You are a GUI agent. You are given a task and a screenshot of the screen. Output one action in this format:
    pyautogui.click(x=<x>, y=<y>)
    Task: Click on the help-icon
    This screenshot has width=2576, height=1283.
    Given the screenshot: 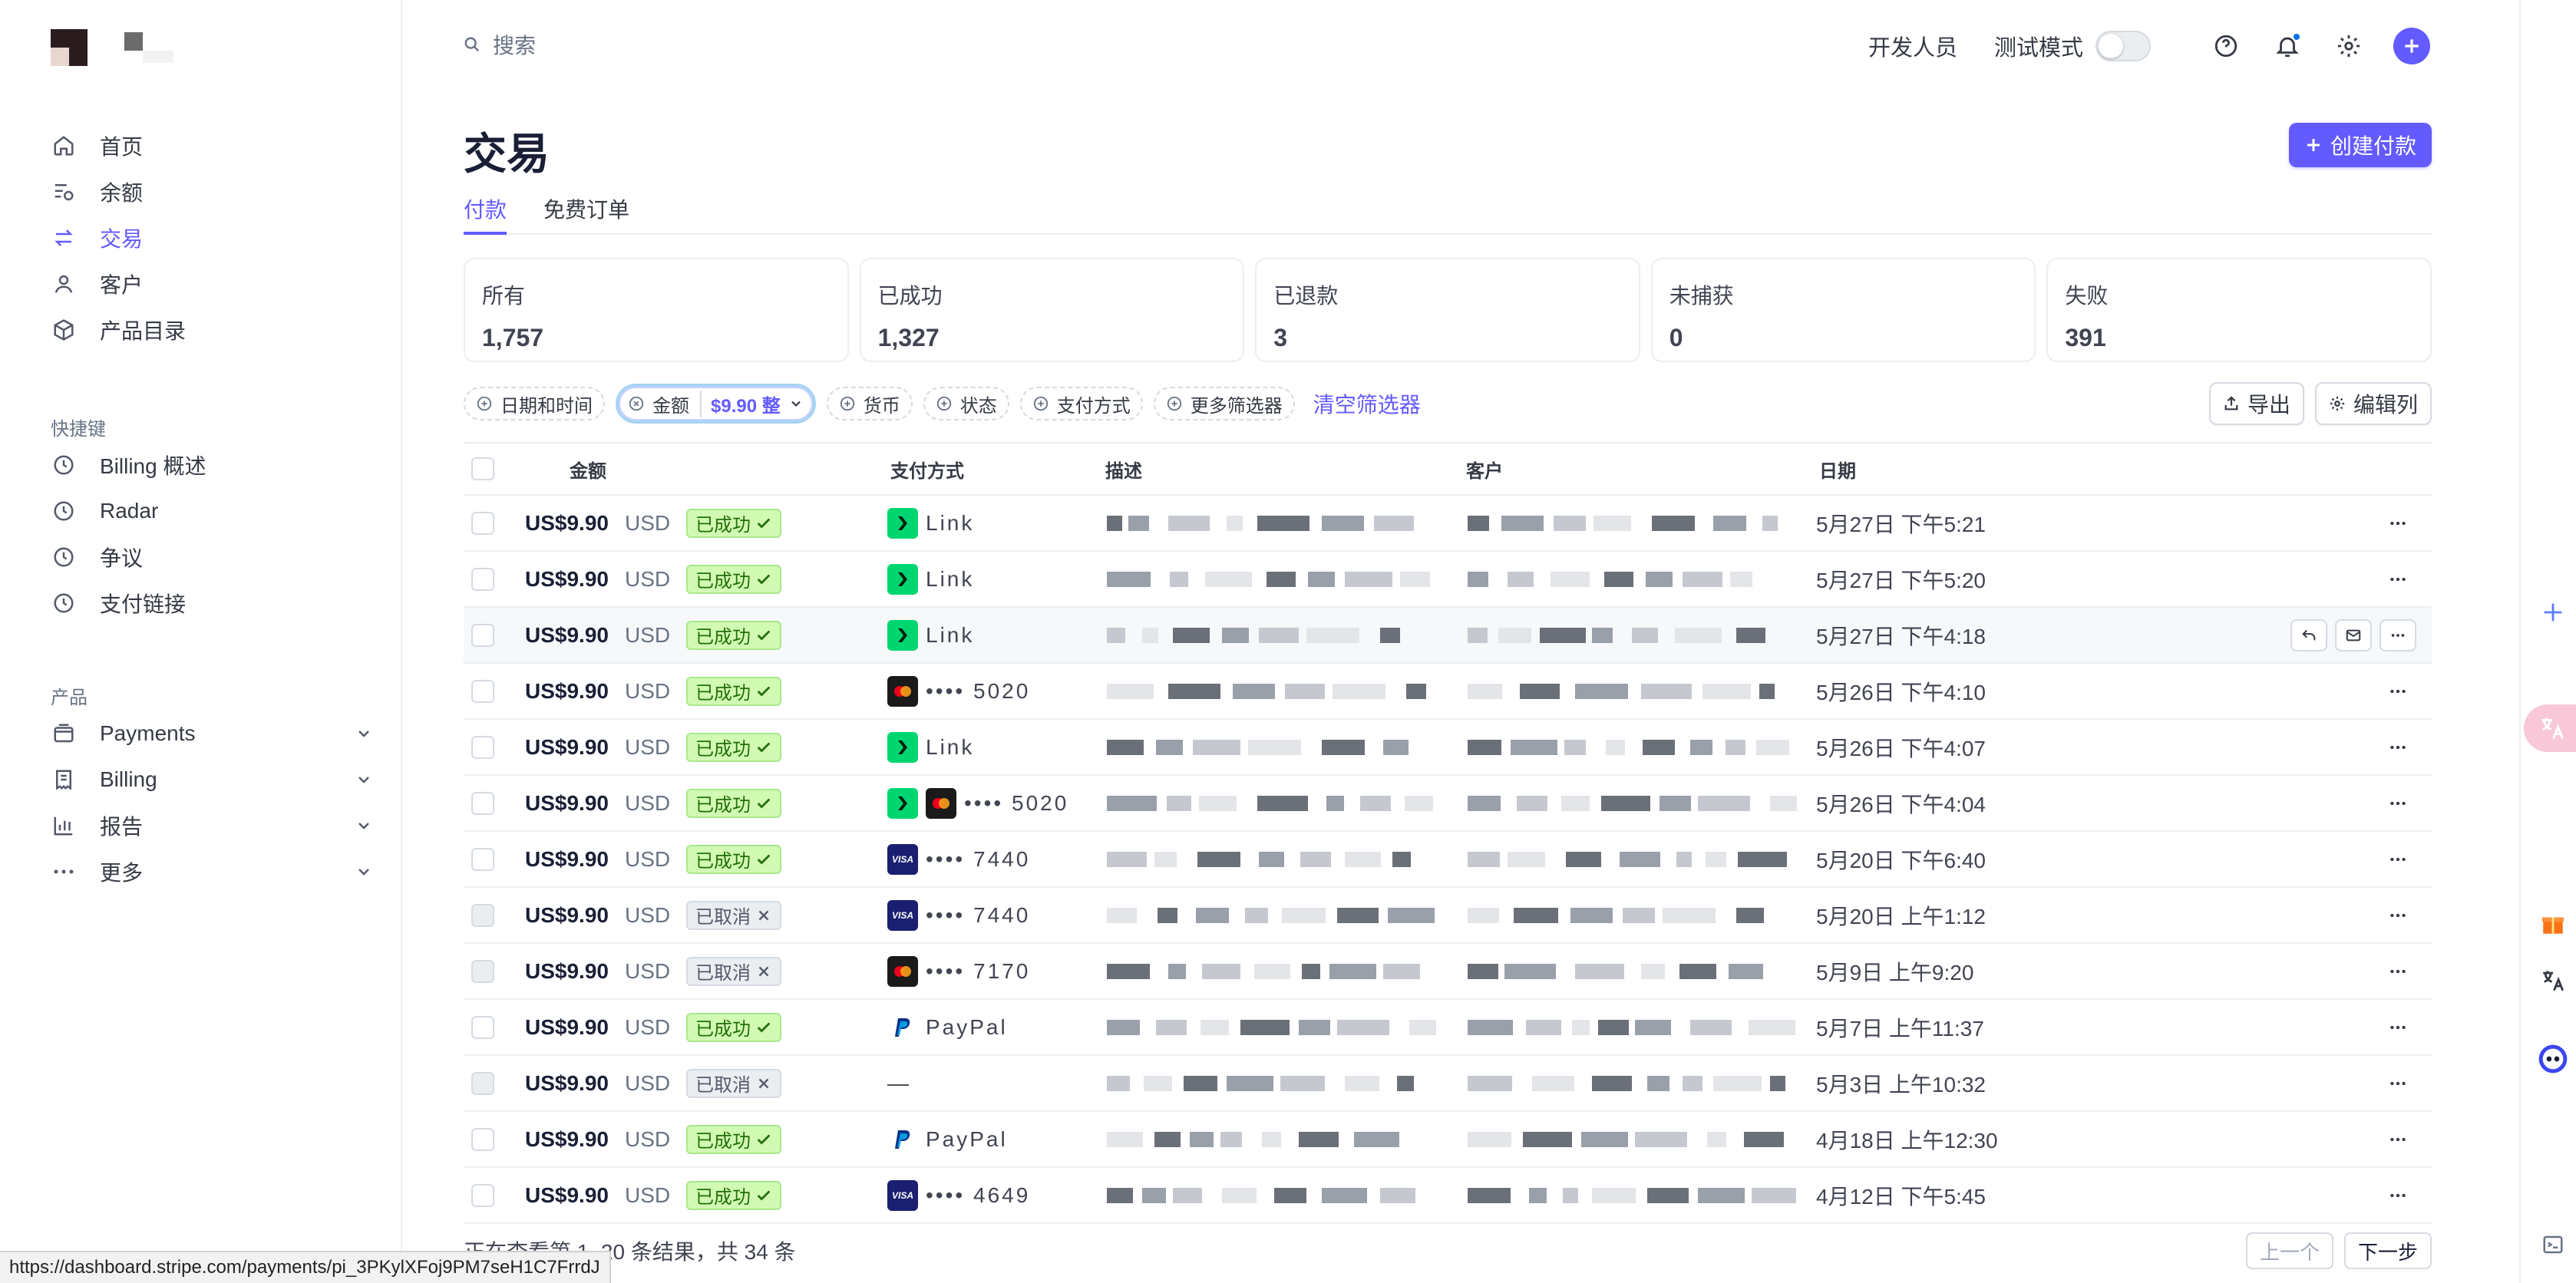 What is the action you would take?
    pyautogui.click(x=2226, y=46)
    